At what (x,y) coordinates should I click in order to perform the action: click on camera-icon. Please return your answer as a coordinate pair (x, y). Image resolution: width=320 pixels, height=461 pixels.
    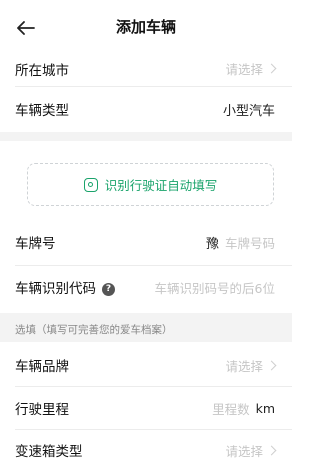
    Looking at the image, I should click on (90, 184).